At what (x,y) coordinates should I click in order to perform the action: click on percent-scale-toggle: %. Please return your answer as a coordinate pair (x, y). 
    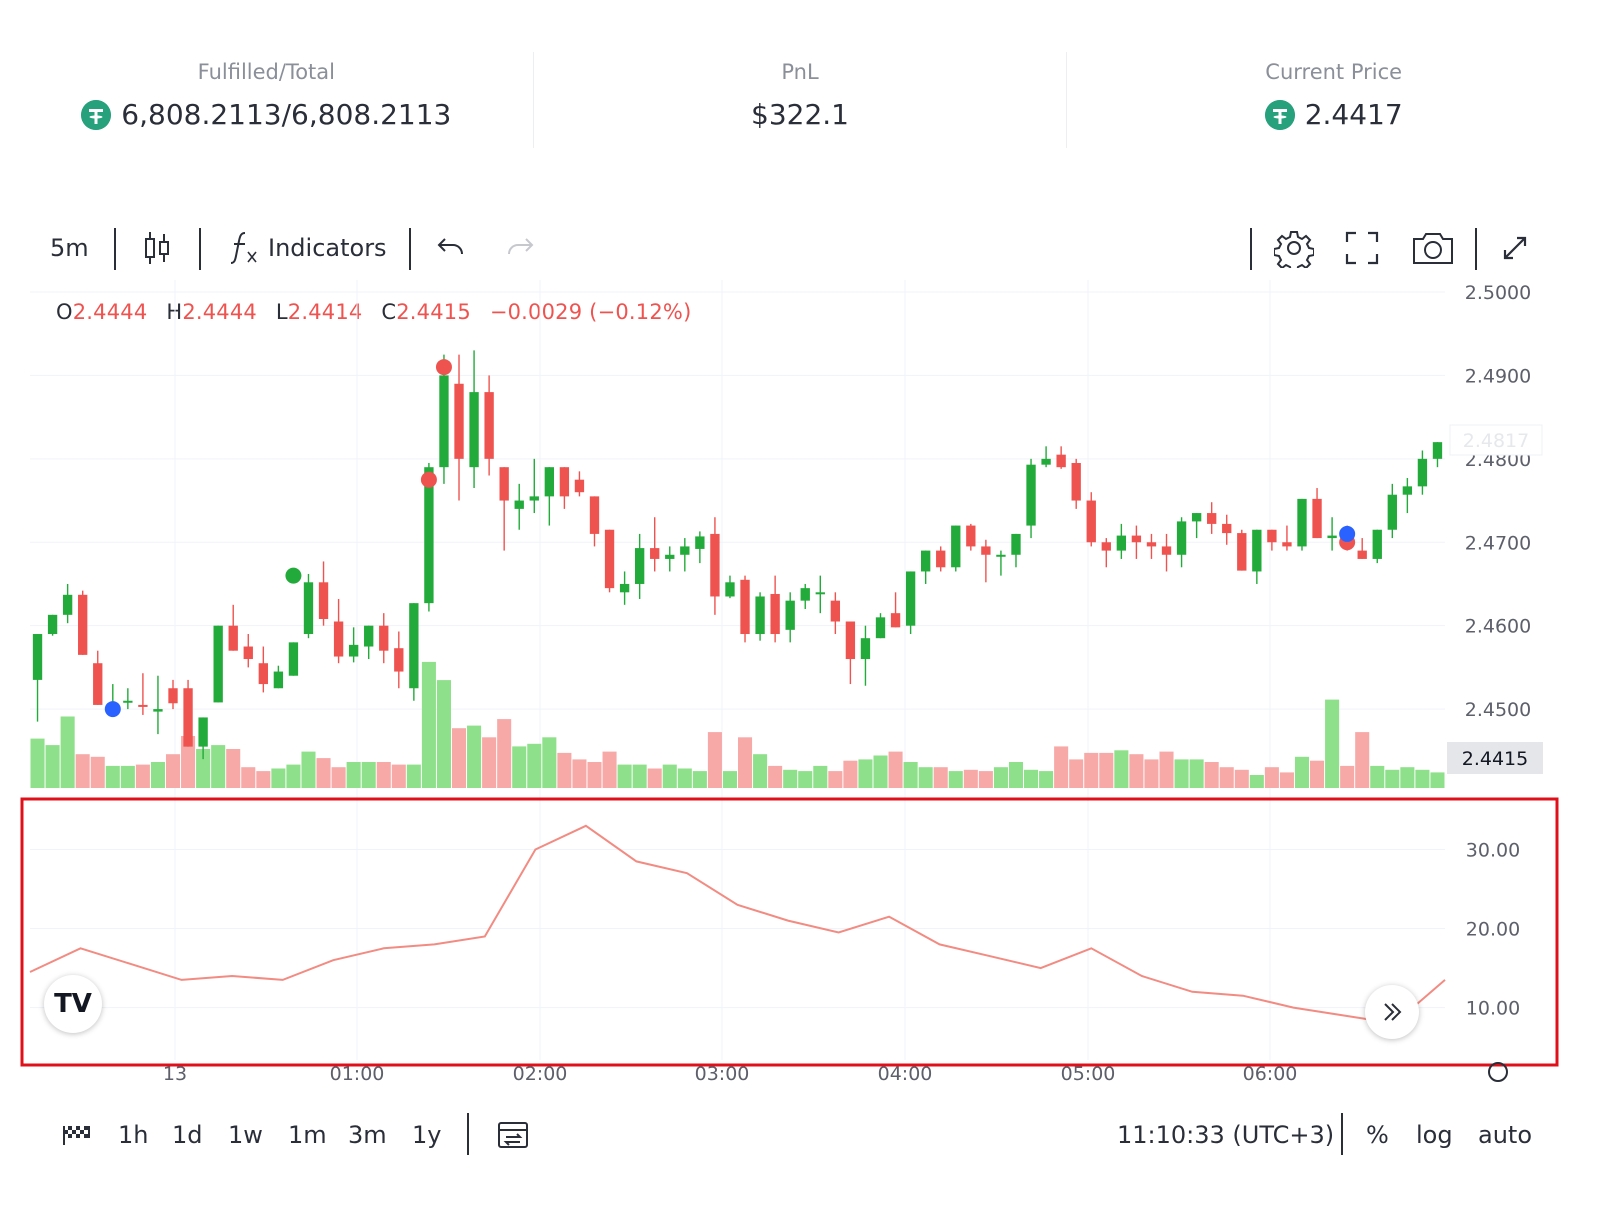
    Looking at the image, I should click on (1377, 1135).